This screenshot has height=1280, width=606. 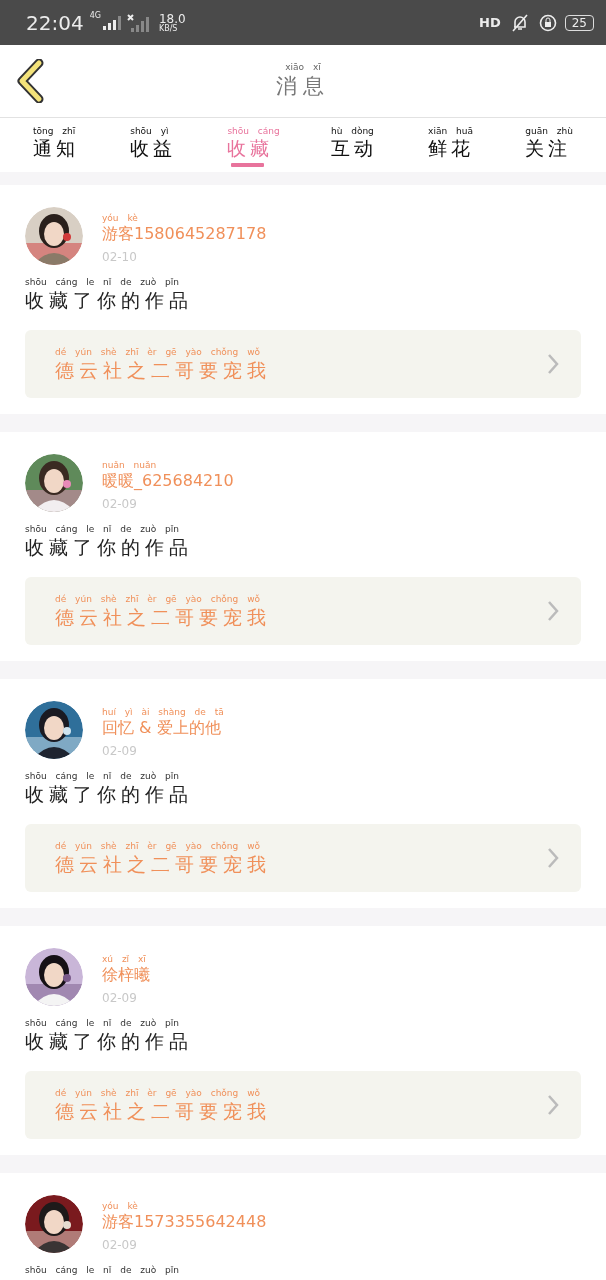 What do you see at coordinates (579, 22) in the screenshot?
I see `battery-level: 25` at bounding box center [579, 22].